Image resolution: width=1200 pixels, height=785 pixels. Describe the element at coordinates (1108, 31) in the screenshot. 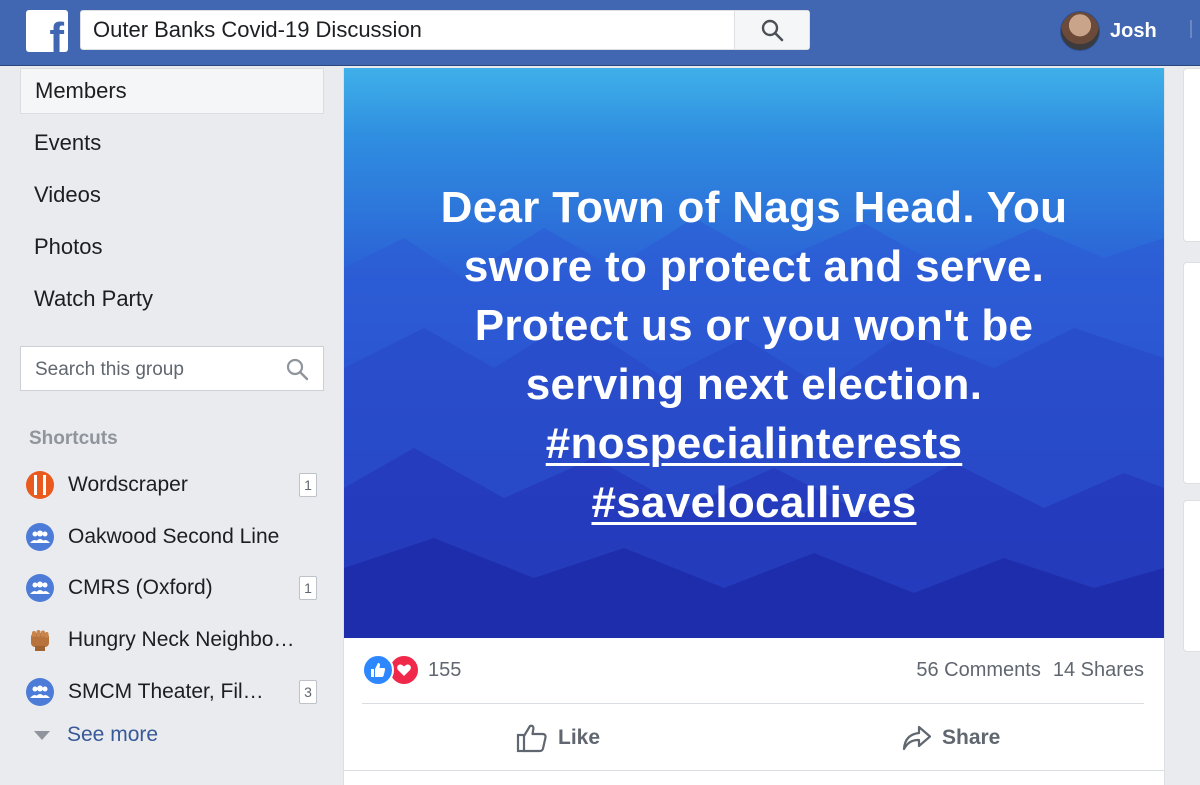

I see `profile-link: Josh` at that location.